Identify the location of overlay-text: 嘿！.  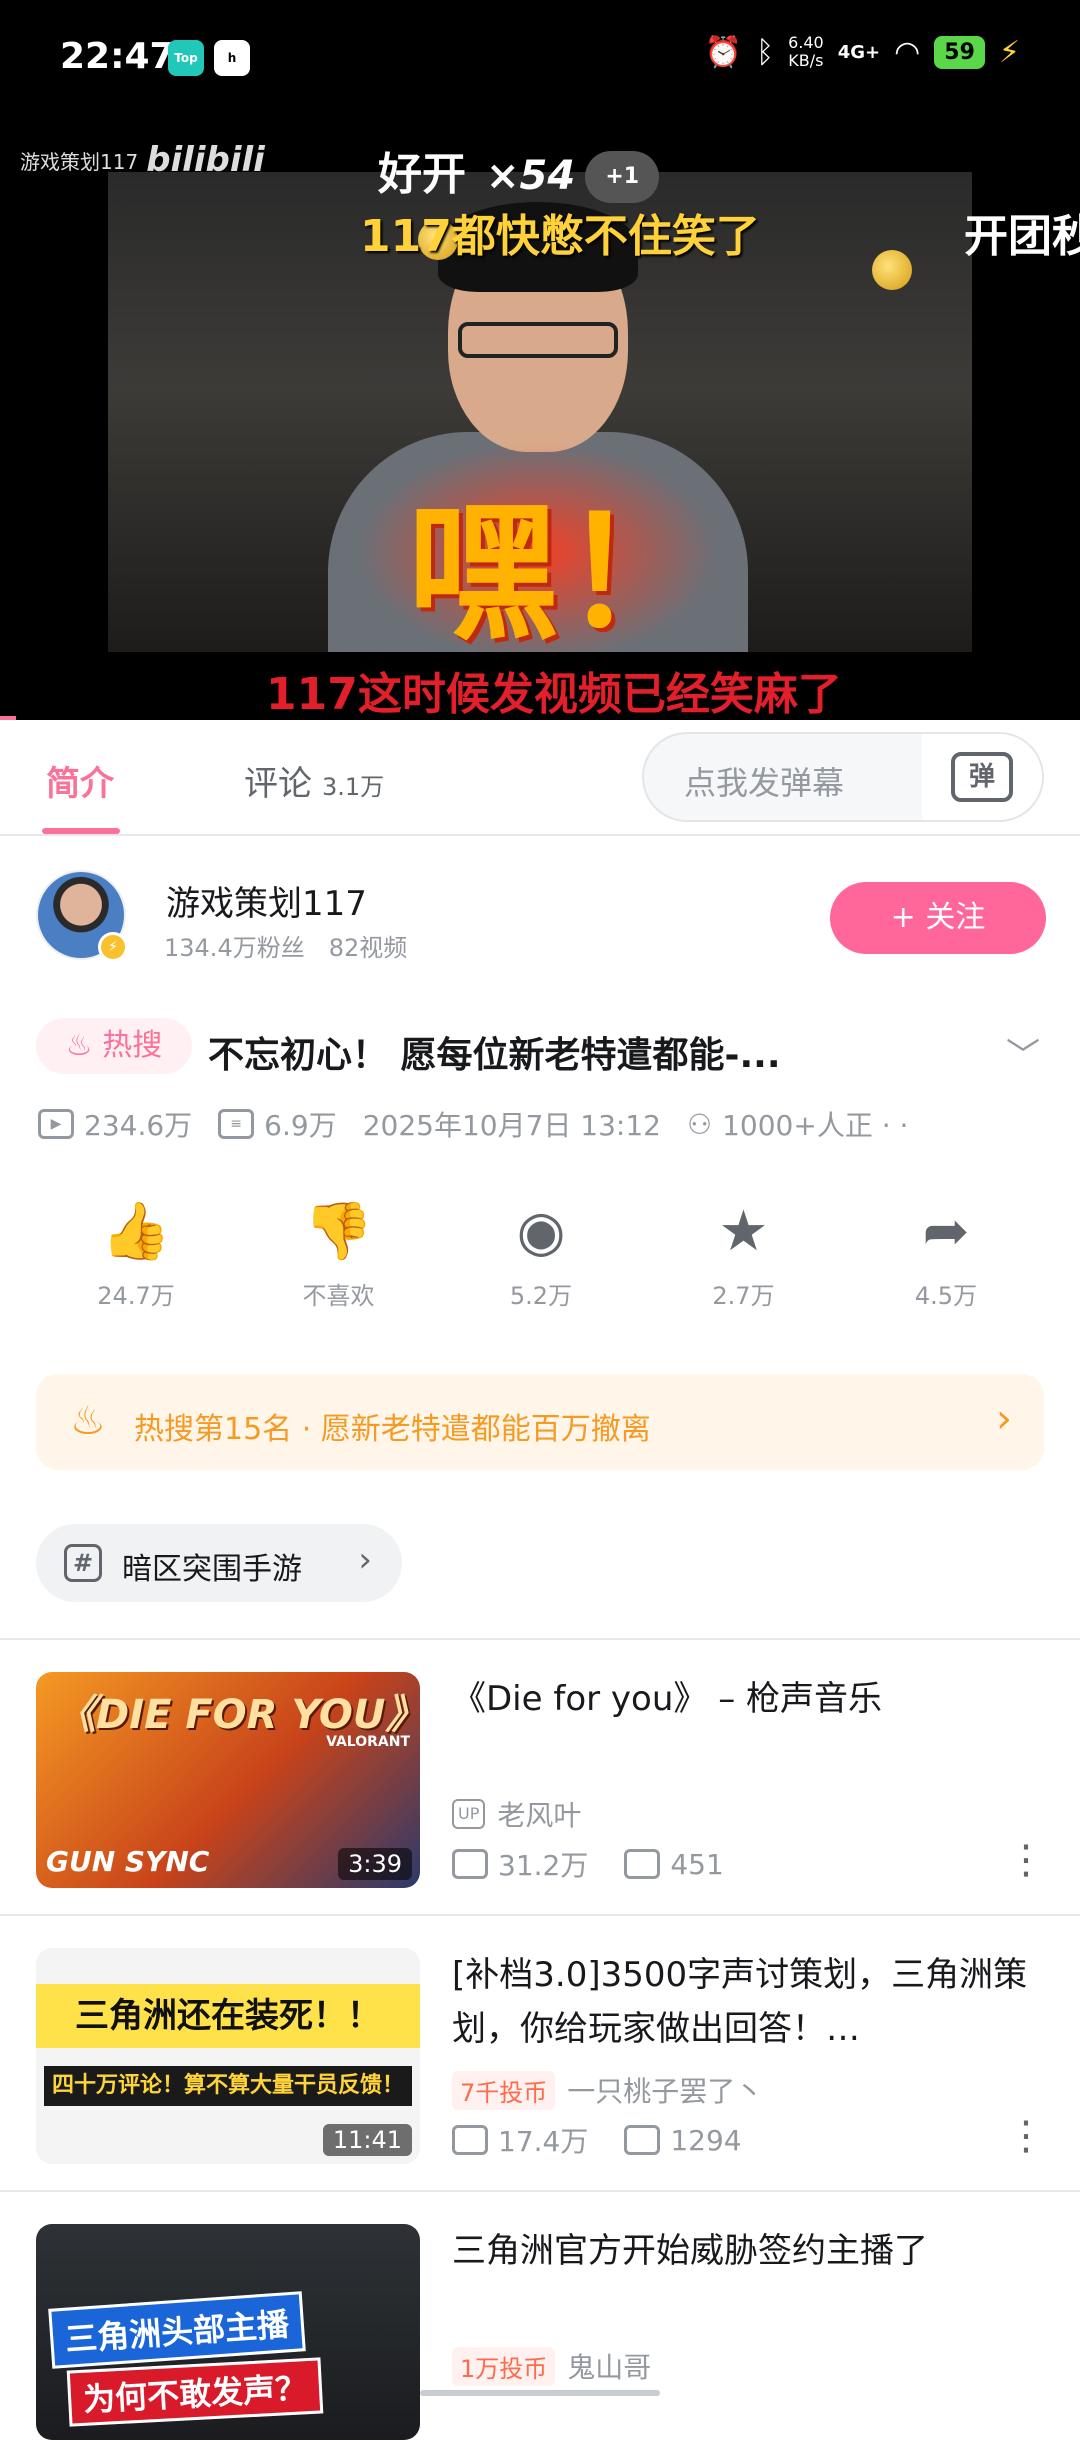
(562, 569).